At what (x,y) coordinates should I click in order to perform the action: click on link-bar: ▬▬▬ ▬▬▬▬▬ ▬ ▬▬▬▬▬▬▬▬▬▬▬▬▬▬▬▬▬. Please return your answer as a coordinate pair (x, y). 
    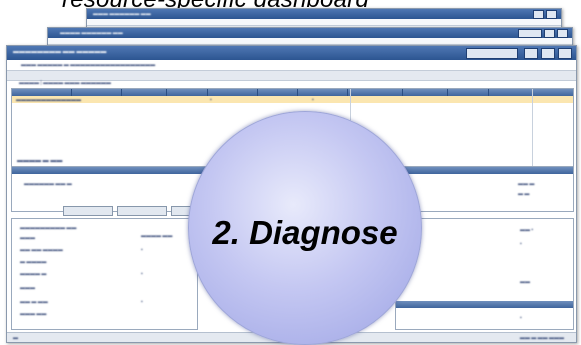
    Looking at the image, I should click on (88, 65).